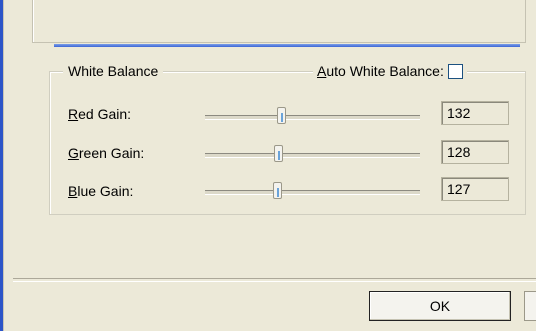 Image resolution: width=536 pixels, height=331 pixels. I want to click on panel-shade, so click(8, 165).